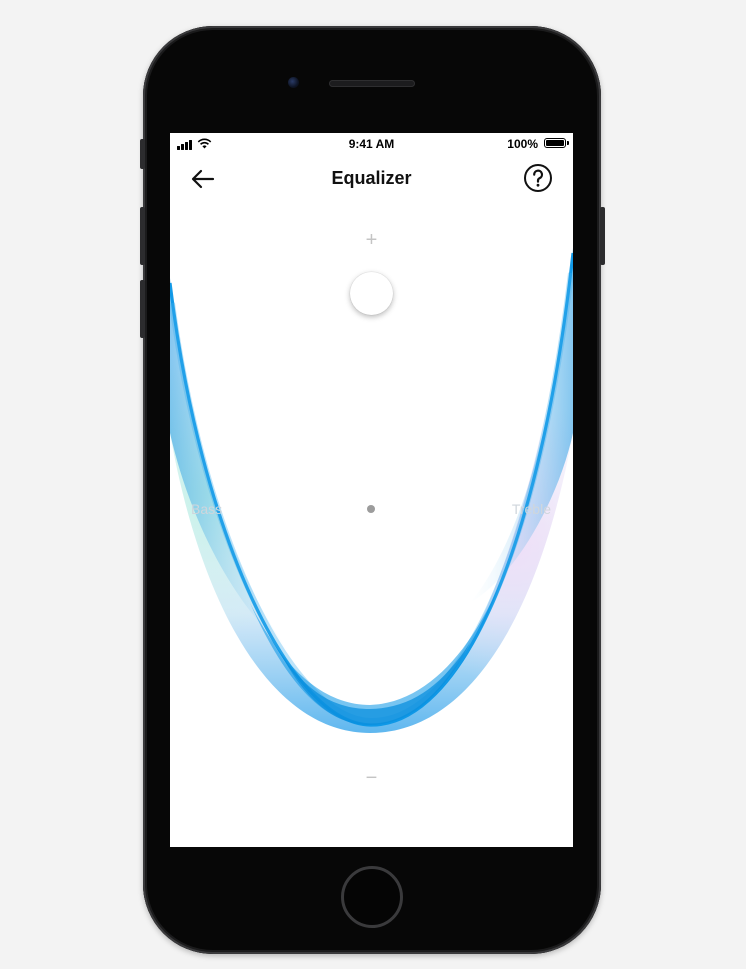 Image resolution: width=746 pixels, height=969 pixels. I want to click on treble-label: Treble, so click(531, 509).